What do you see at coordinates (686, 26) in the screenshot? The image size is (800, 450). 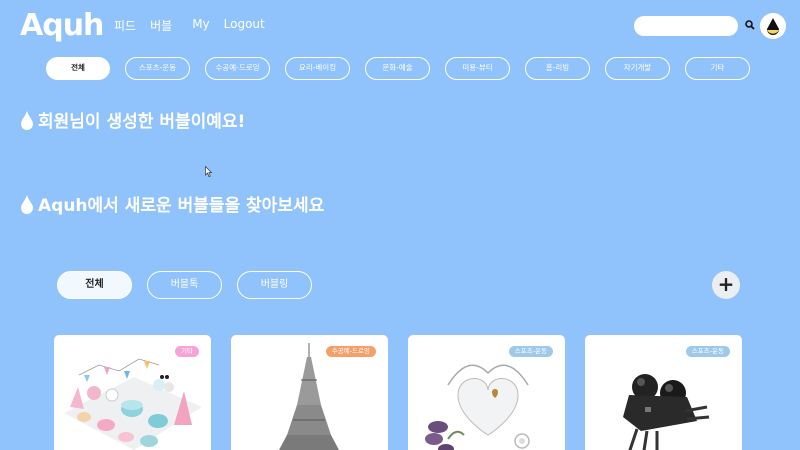 I see `search-input` at bounding box center [686, 26].